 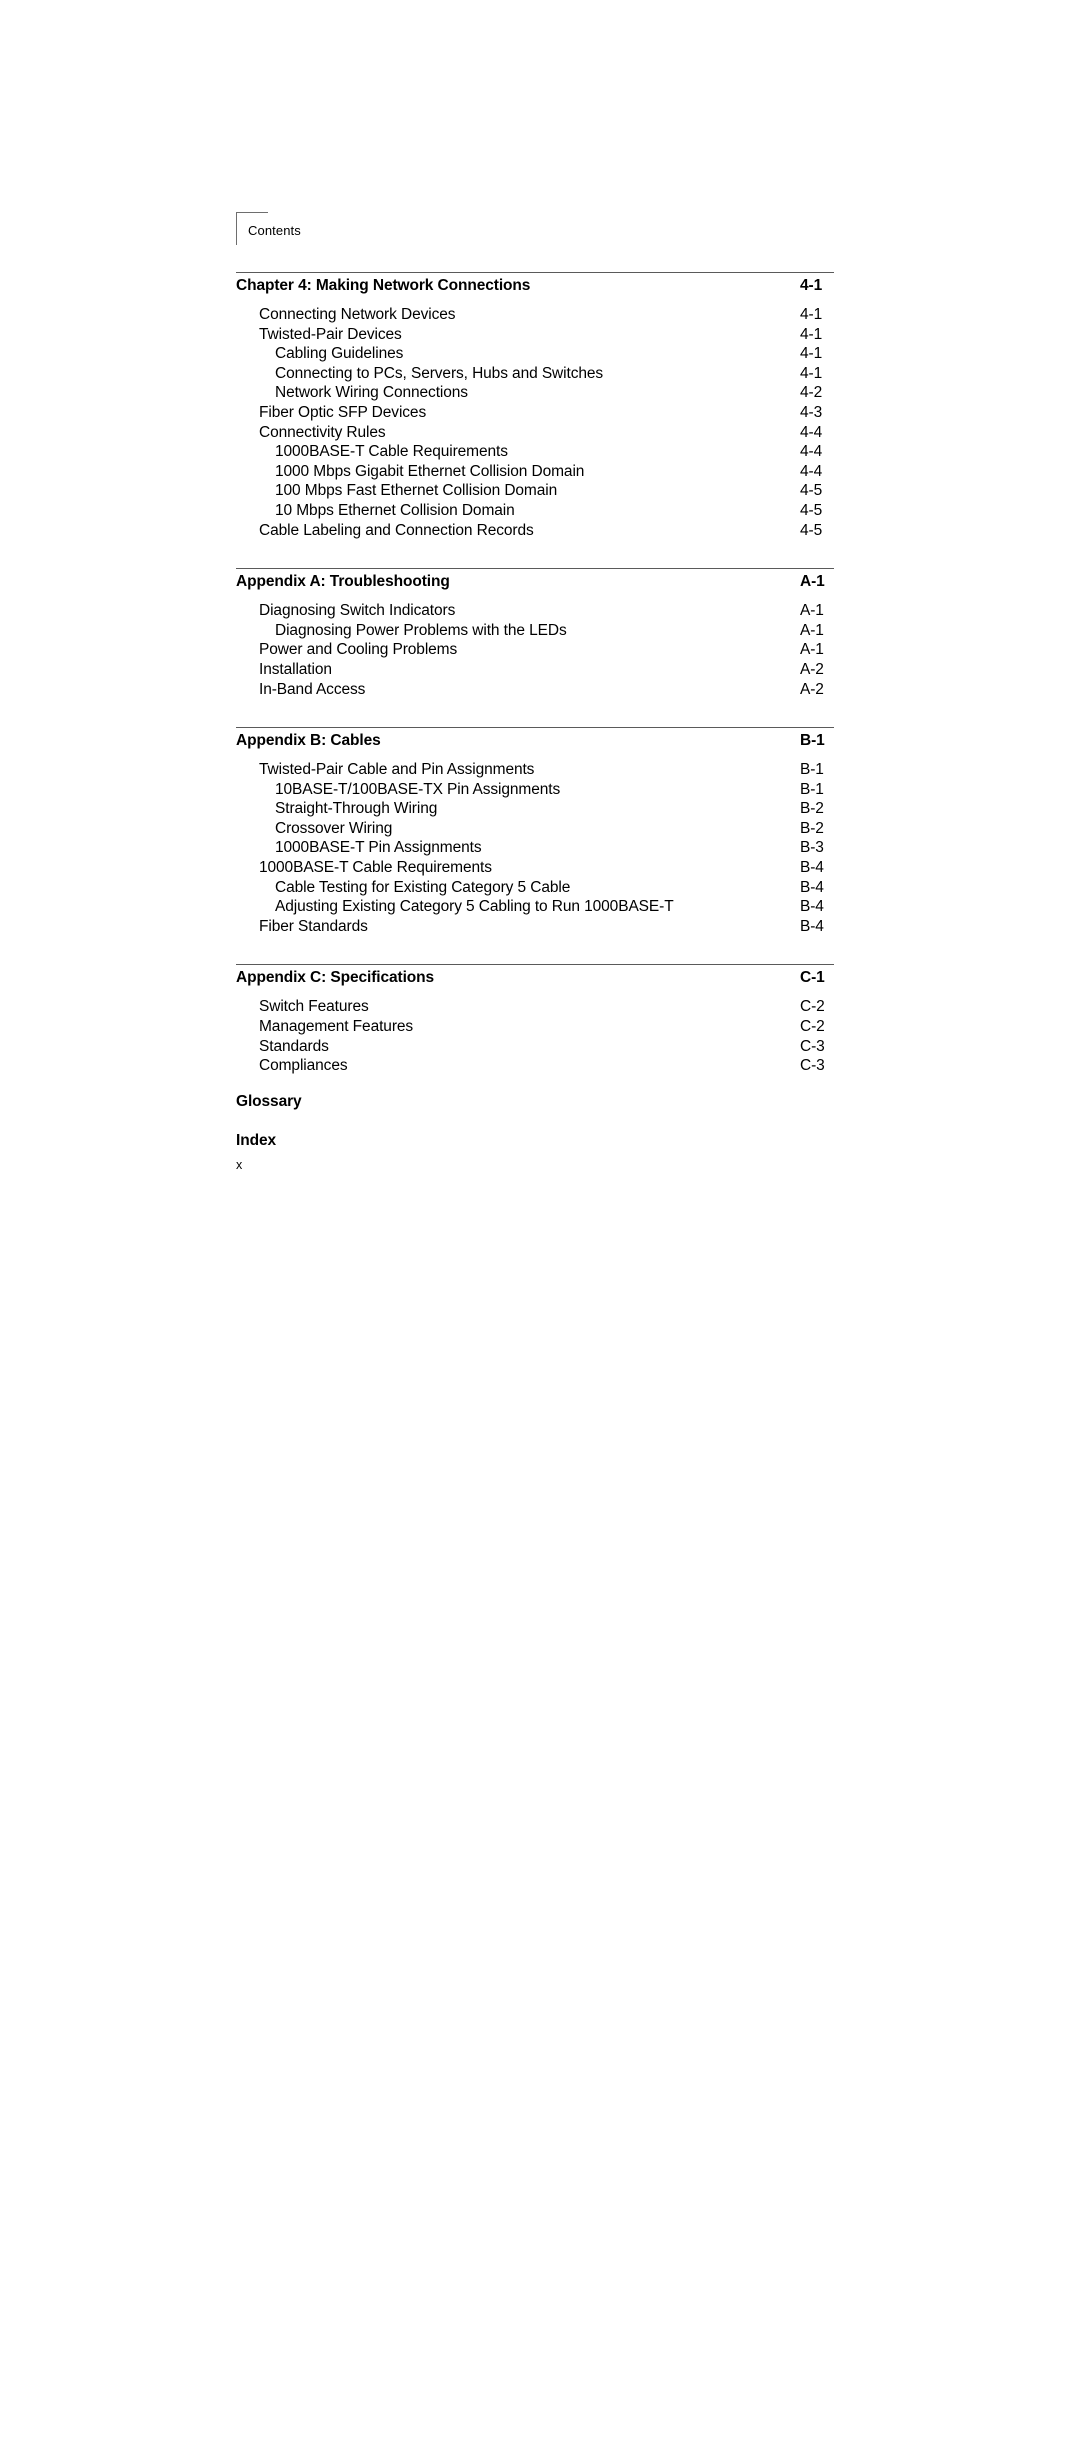 I want to click on toc-heading-appendix-c: Appendix C: Specifications C-1, so click(x=535, y=978).